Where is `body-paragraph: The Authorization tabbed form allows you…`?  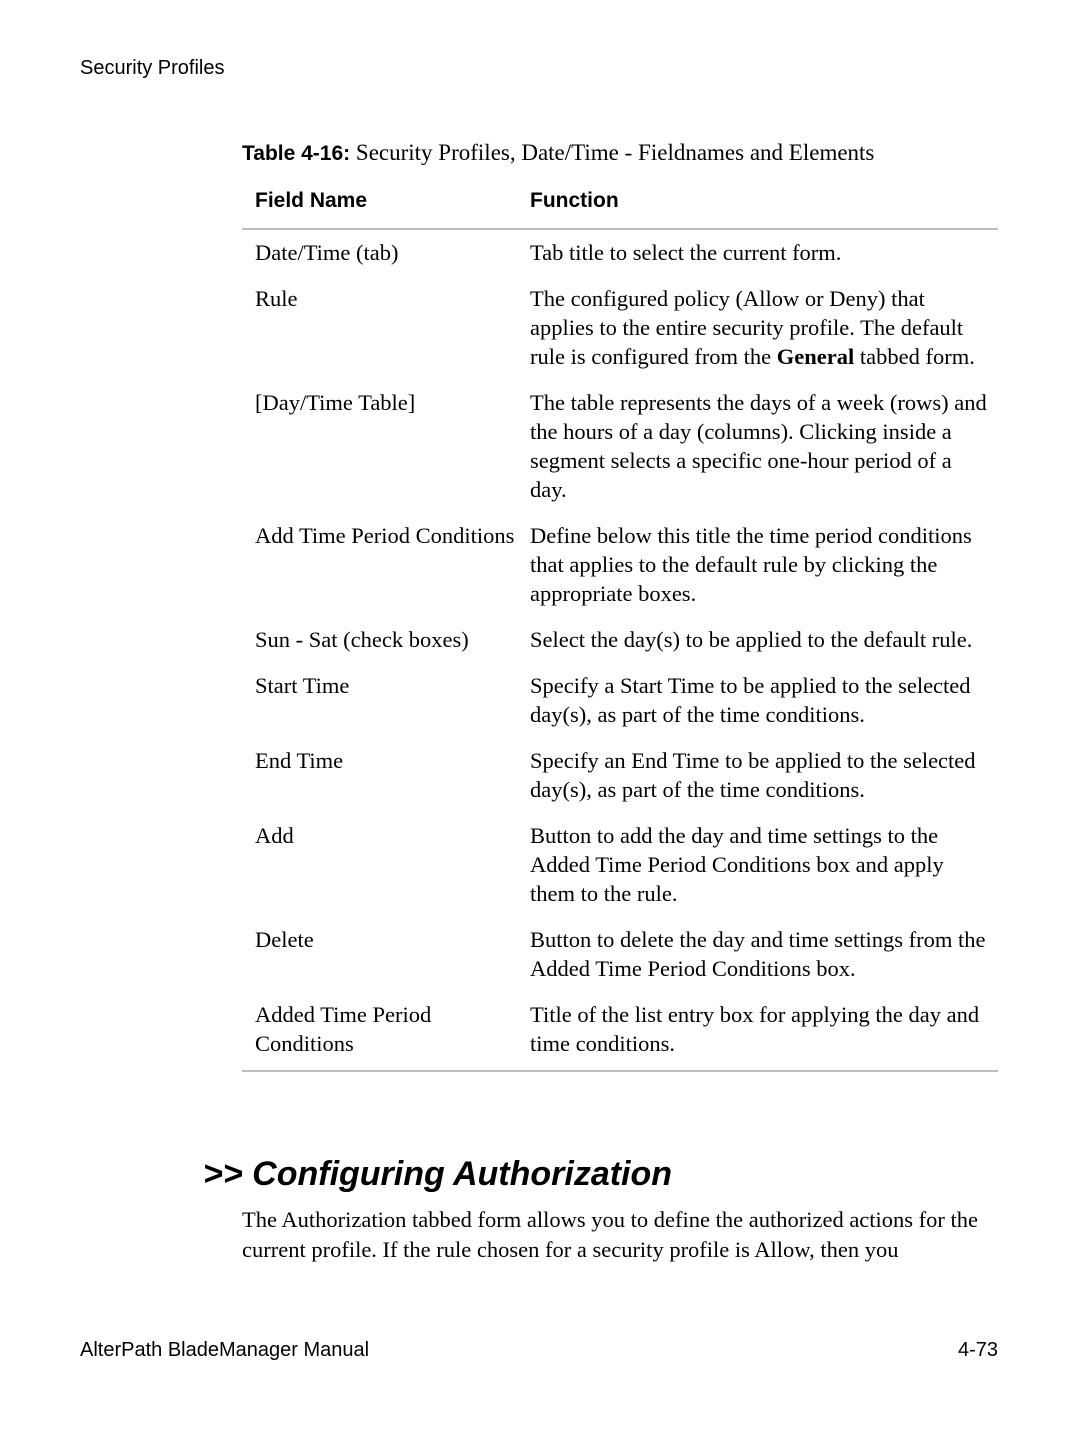 body-paragraph: The Authorization tabbed form allows you… is located at coordinates (610, 1234).